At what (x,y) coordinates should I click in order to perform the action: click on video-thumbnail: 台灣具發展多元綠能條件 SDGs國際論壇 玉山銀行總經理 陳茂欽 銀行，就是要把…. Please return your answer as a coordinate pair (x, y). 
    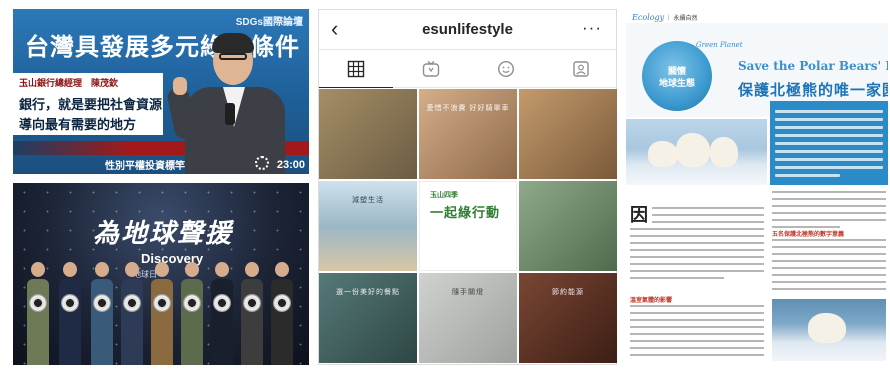
    Looking at the image, I should click on (161, 91).